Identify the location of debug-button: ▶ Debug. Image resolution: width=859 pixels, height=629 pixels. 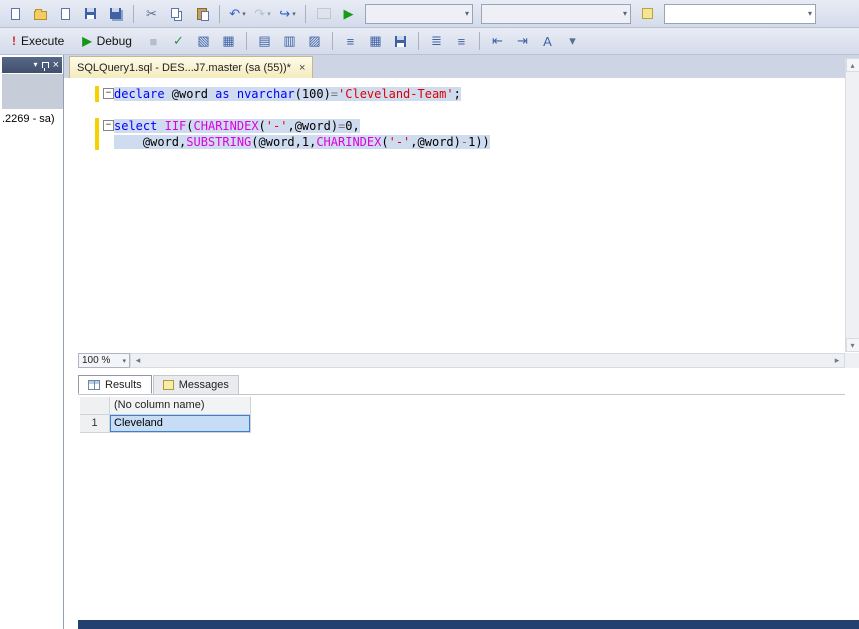
(107, 41).